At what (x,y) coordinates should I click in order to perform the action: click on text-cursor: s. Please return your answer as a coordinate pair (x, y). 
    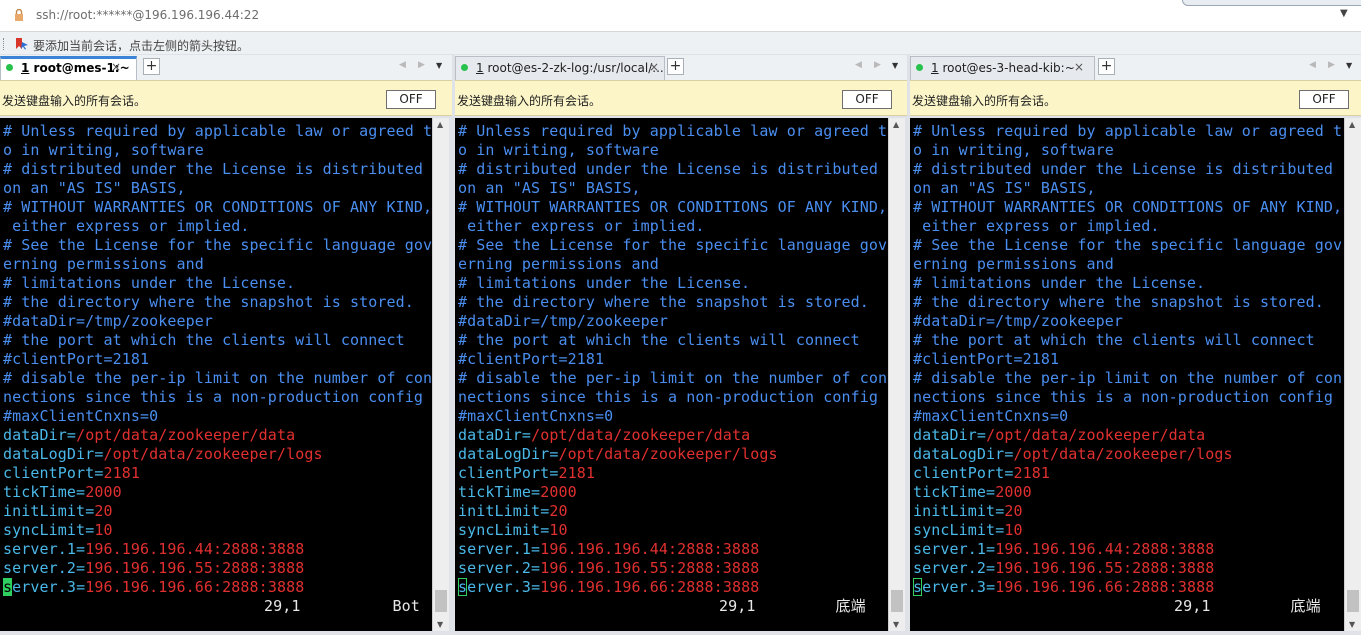
    Looking at the image, I should click on (463, 587).